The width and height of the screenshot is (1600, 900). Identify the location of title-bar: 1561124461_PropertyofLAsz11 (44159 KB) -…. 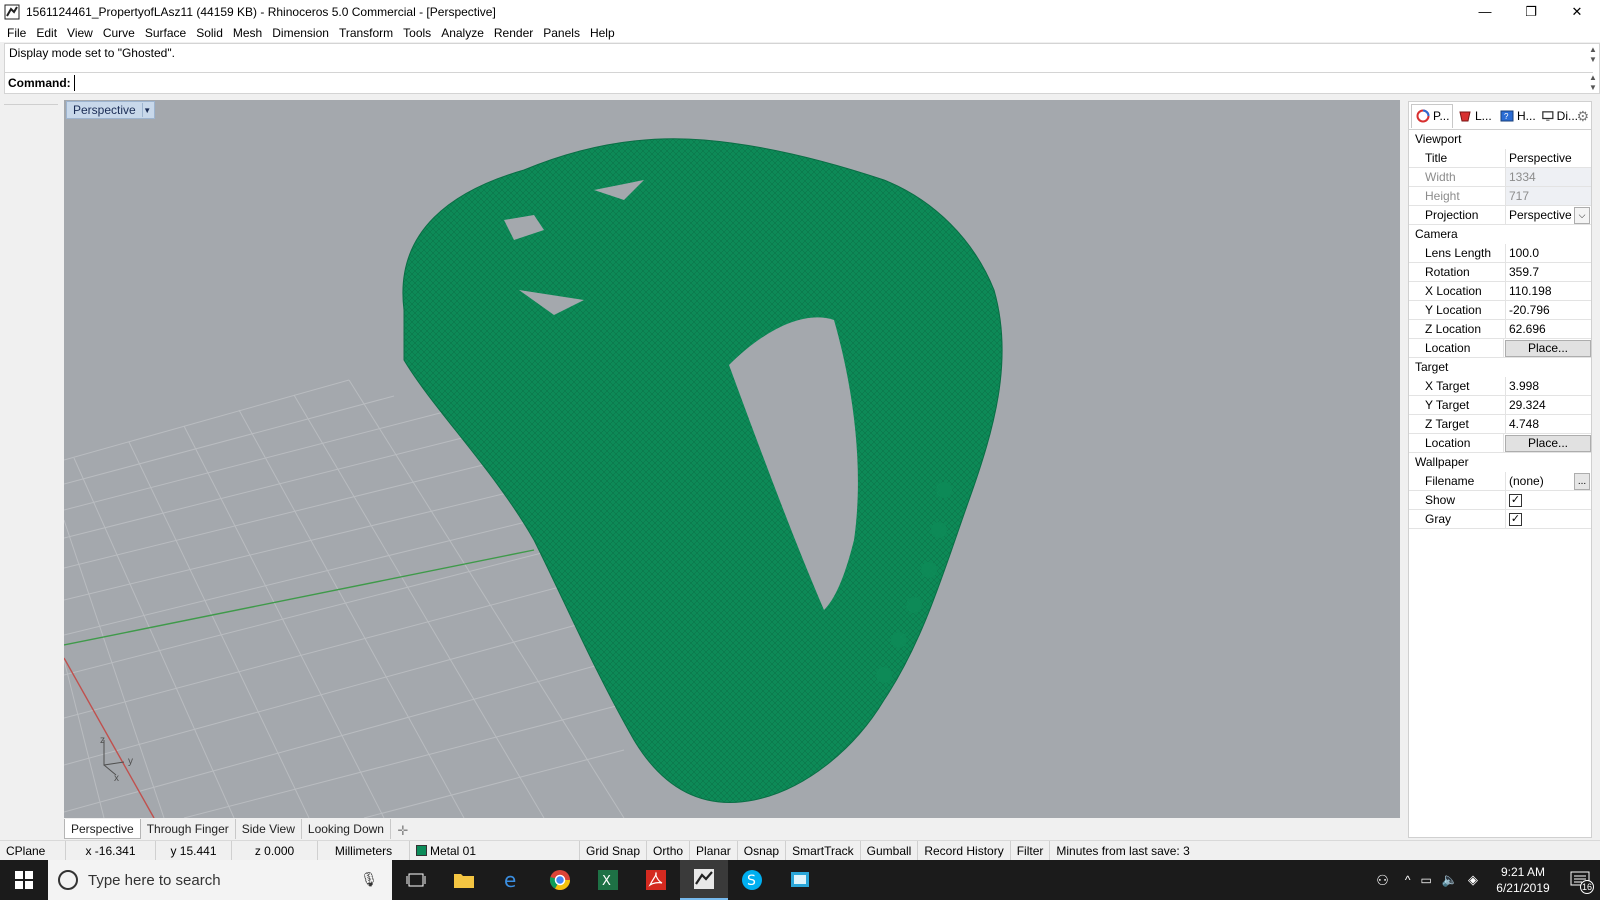
(800, 11).